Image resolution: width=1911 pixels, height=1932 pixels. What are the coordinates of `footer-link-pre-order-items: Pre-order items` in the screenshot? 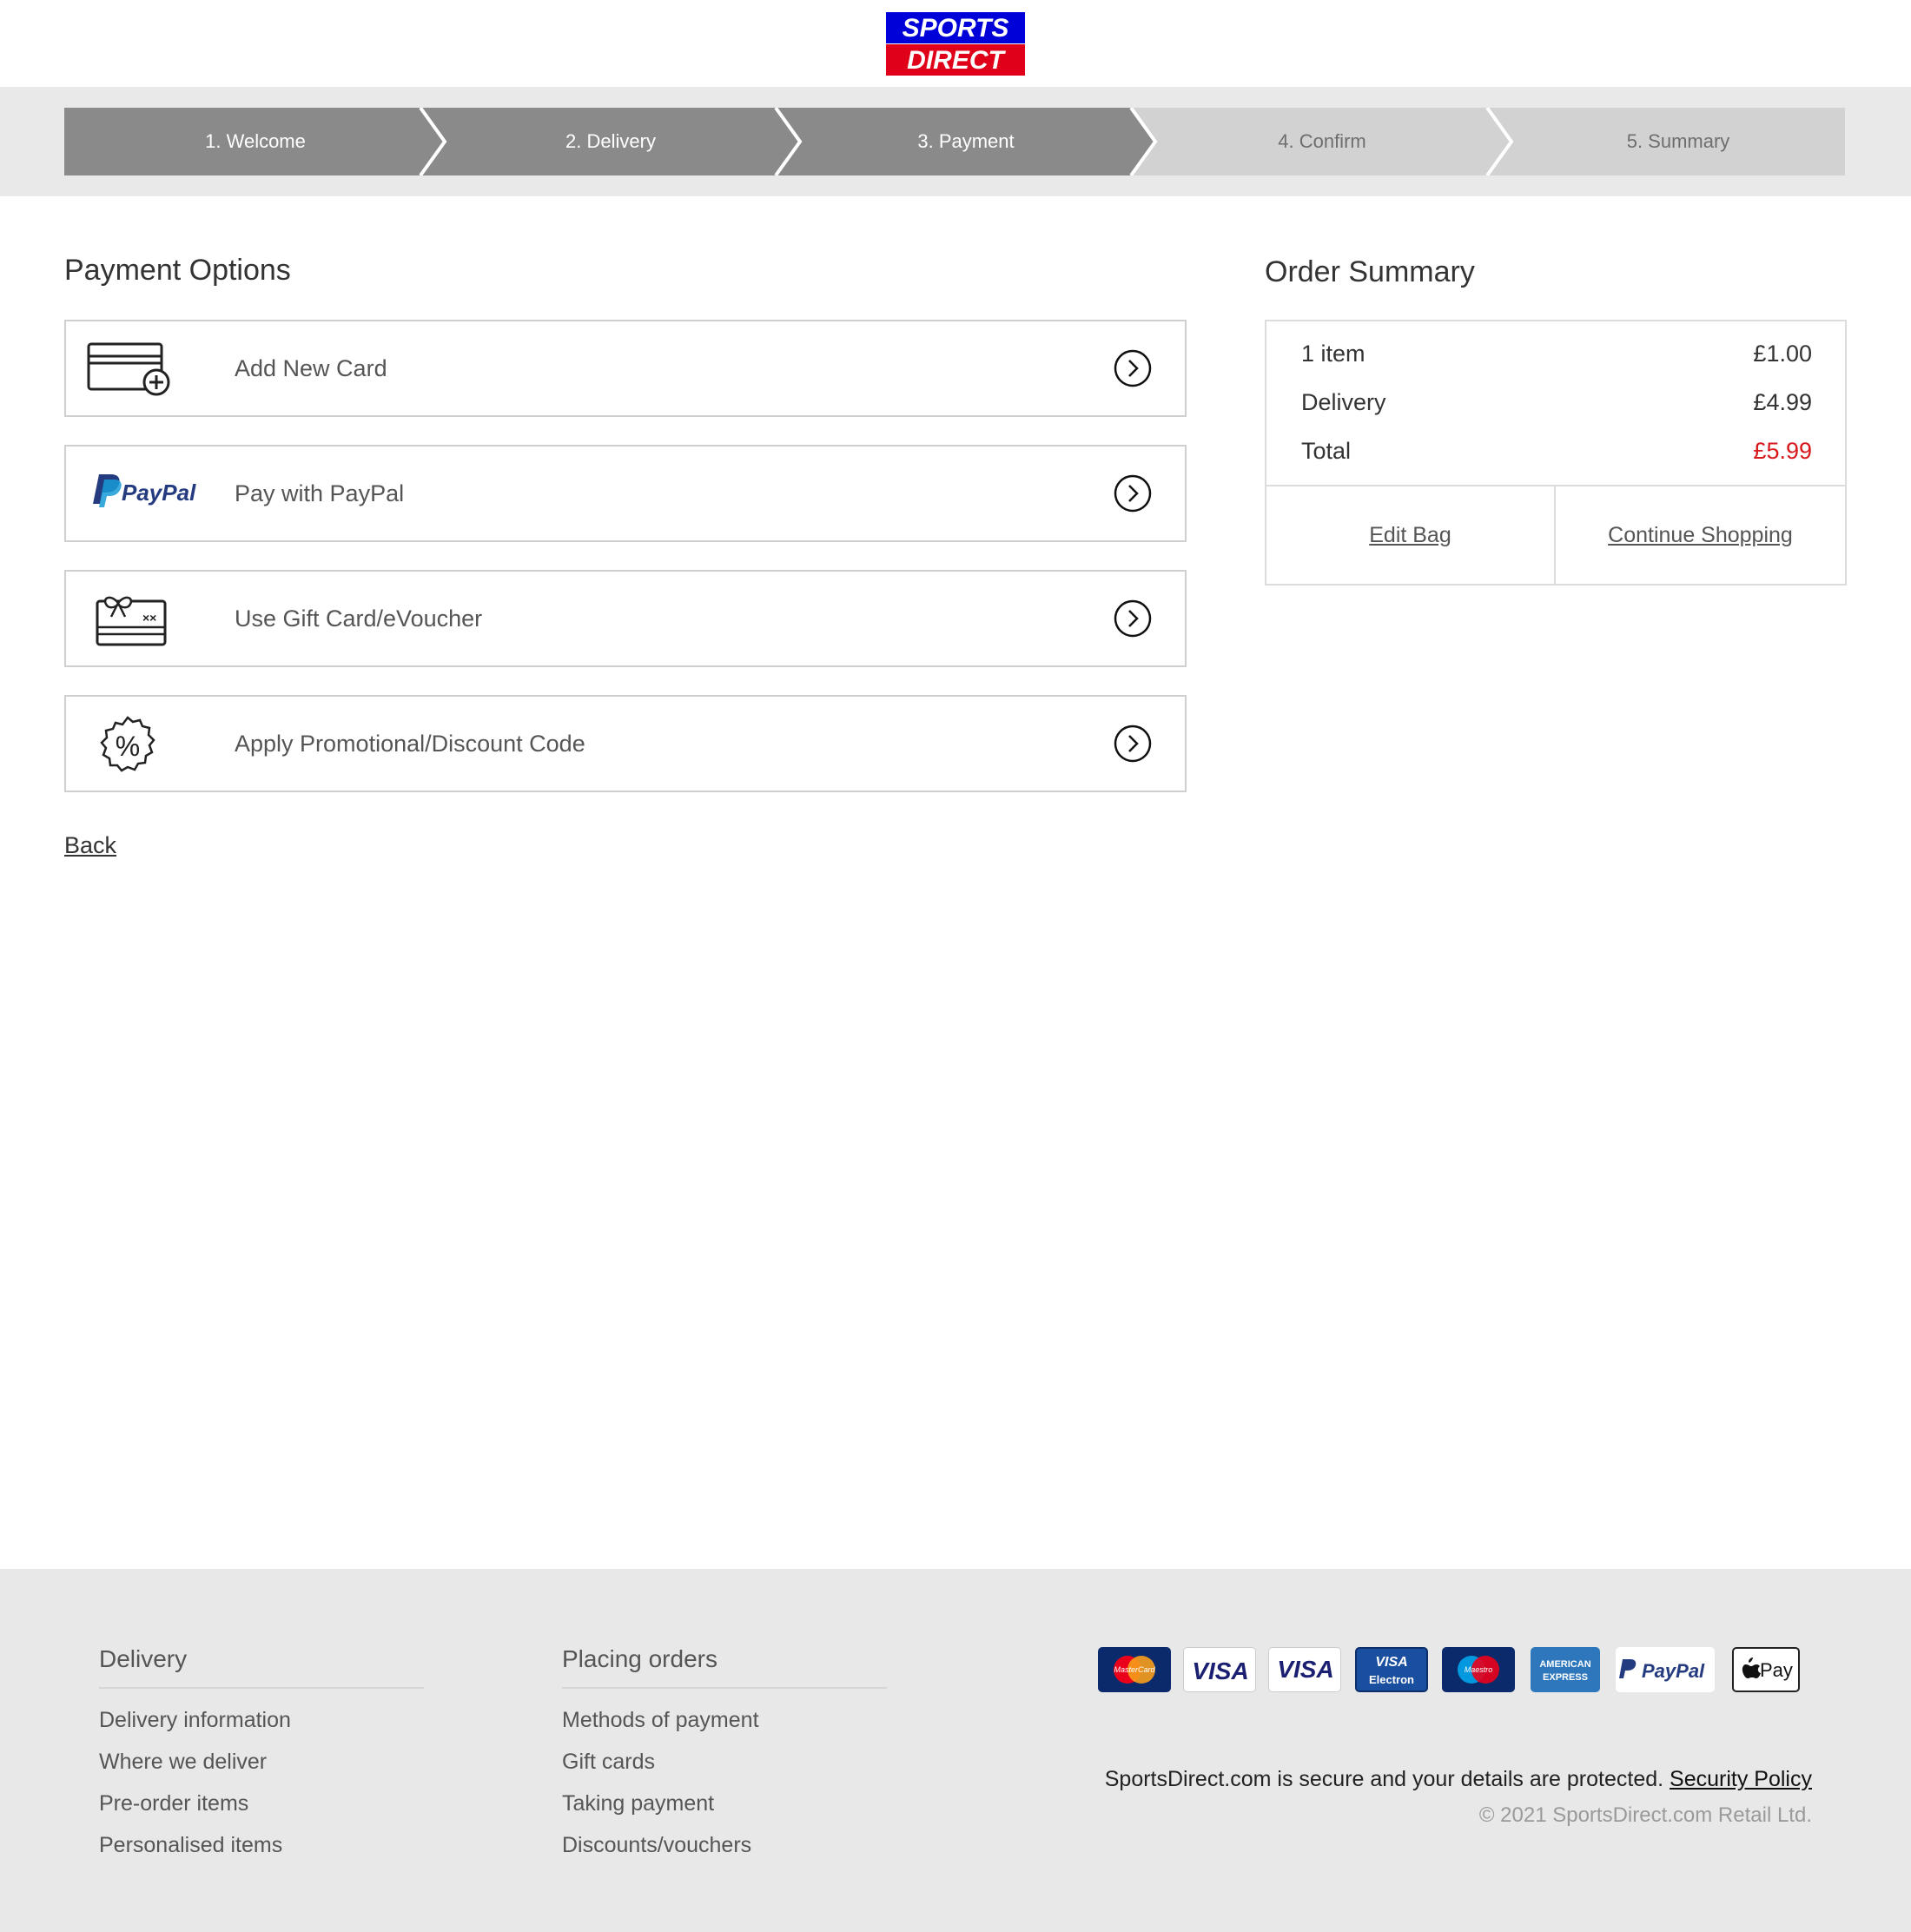 It's located at (173, 1804).